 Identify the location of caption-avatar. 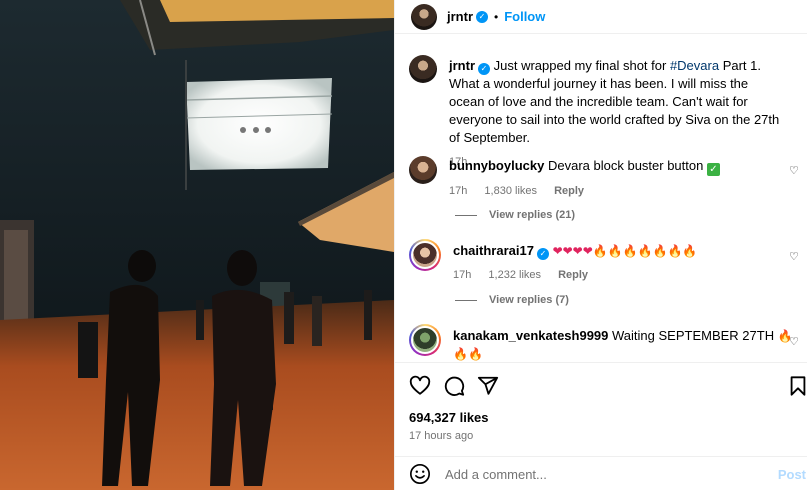
(423, 69).